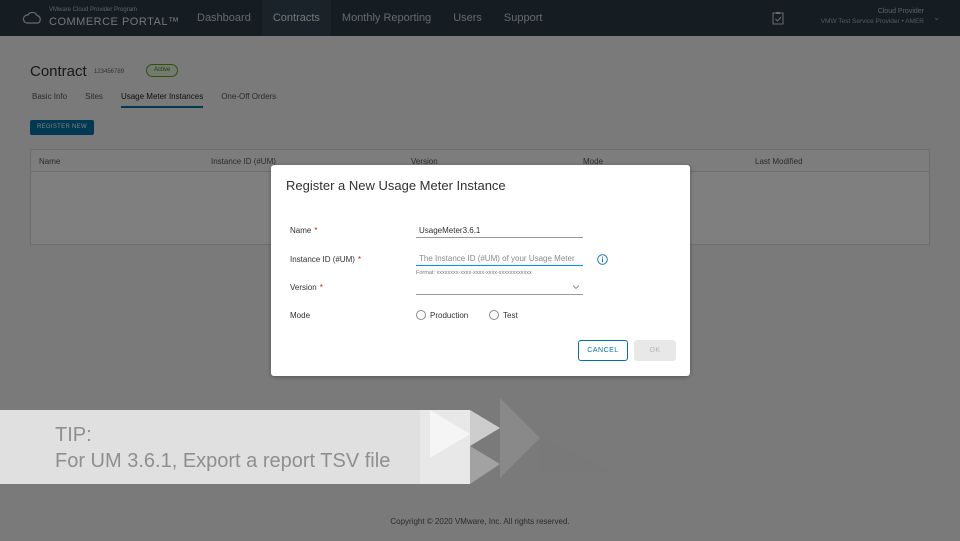 The height and width of the screenshot is (541, 960). What do you see at coordinates (326, 259) in the screenshot?
I see `instance-id-label: Instance ID (#UM) *` at bounding box center [326, 259].